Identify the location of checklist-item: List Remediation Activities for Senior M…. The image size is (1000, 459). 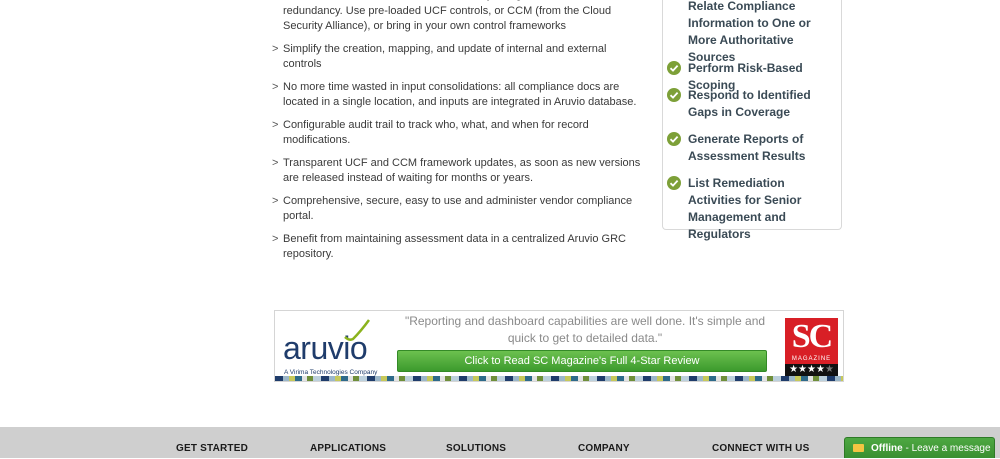
(753, 209).